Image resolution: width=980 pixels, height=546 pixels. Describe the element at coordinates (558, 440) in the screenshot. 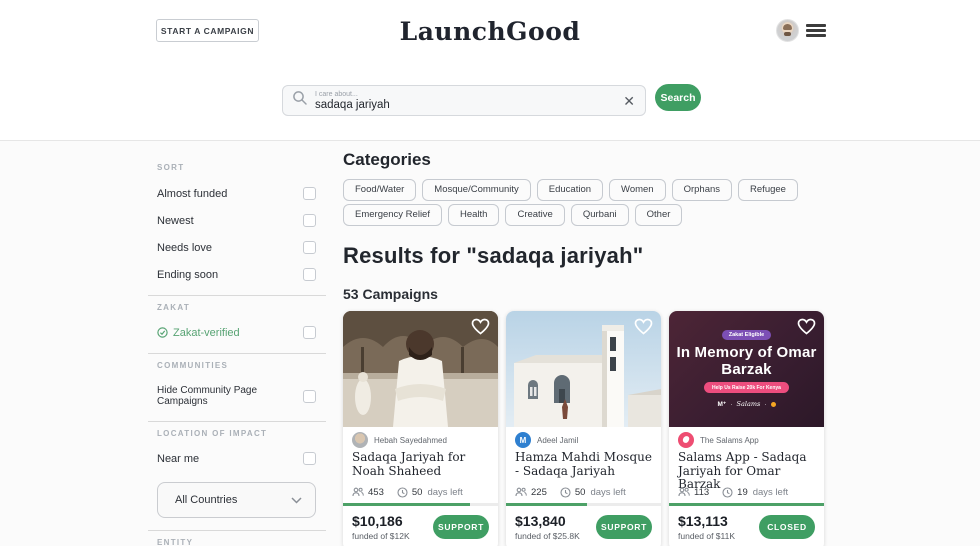

I see `organizer-name: Adeel Jamil` at that location.